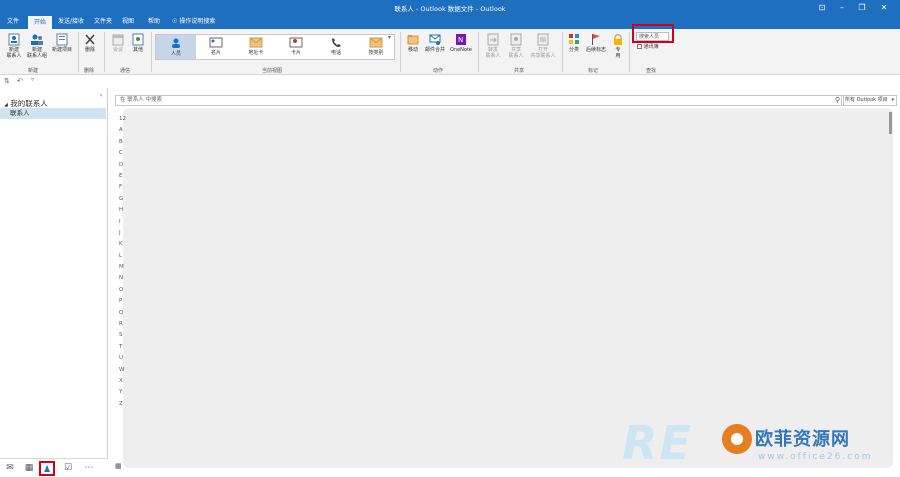 This screenshot has width=900, height=477. What do you see at coordinates (175, 21) in the screenshot?
I see `lightbulb-icon: ☉` at bounding box center [175, 21].